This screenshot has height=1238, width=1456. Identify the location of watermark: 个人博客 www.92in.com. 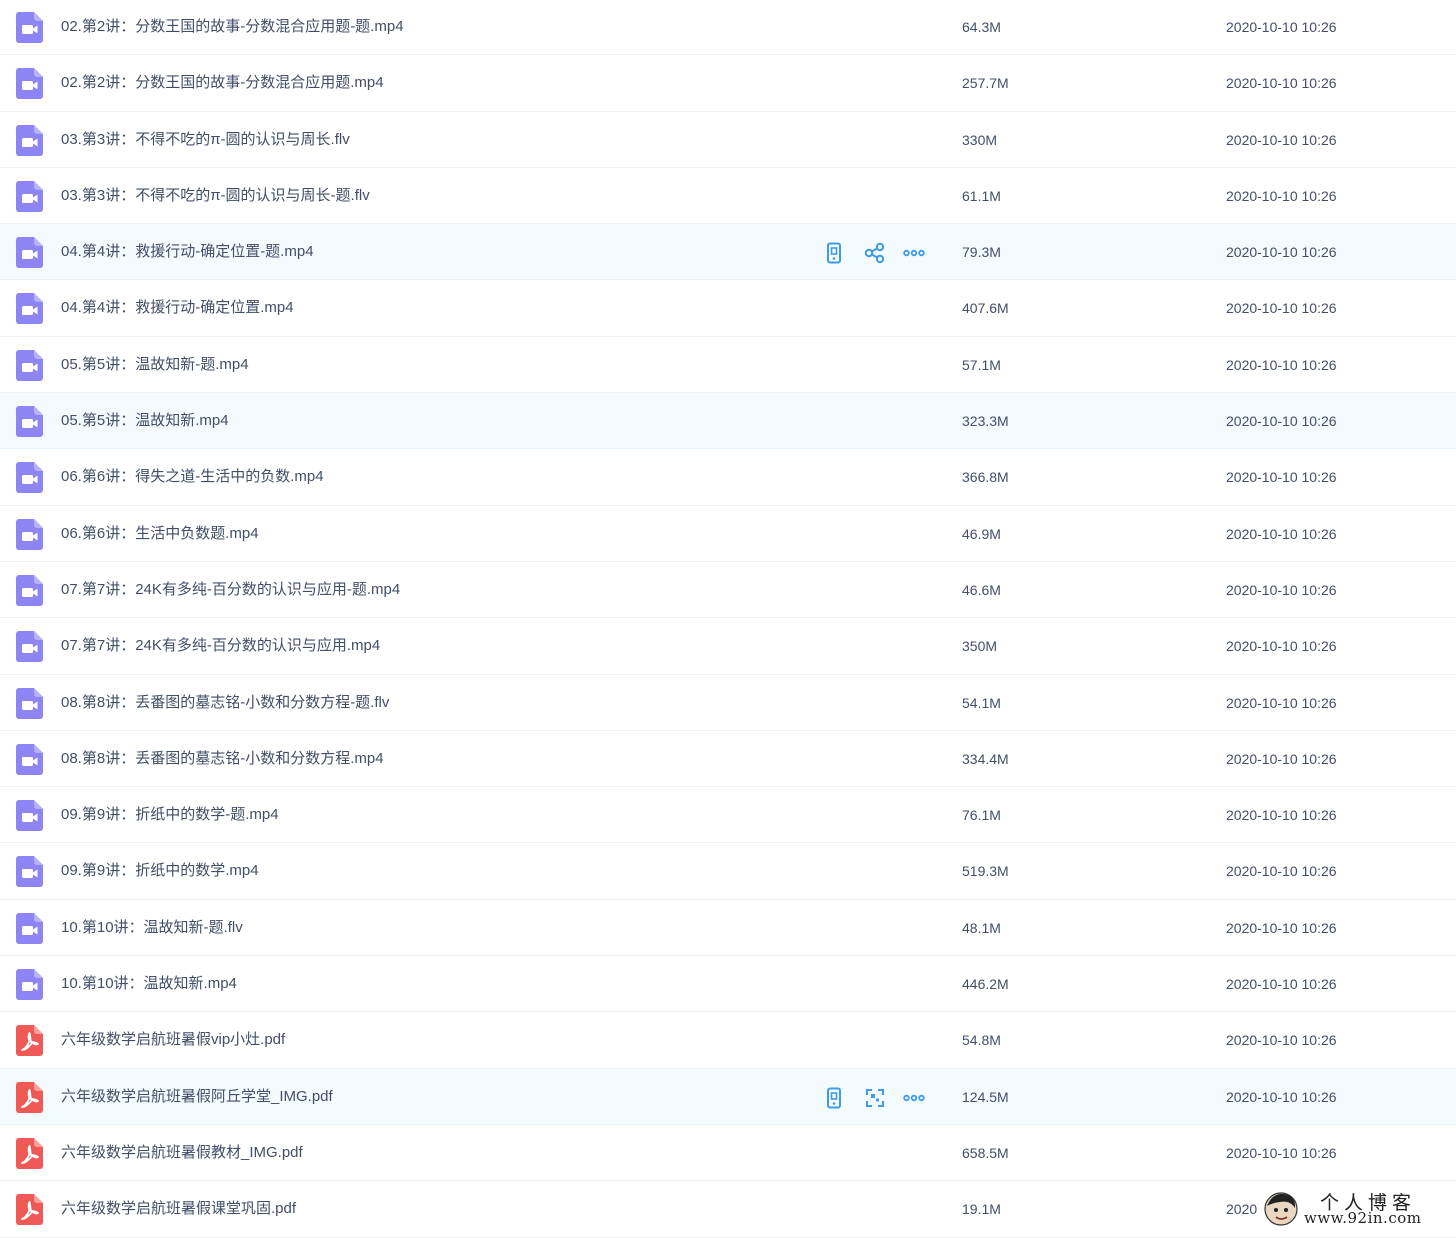
(1359, 1208).